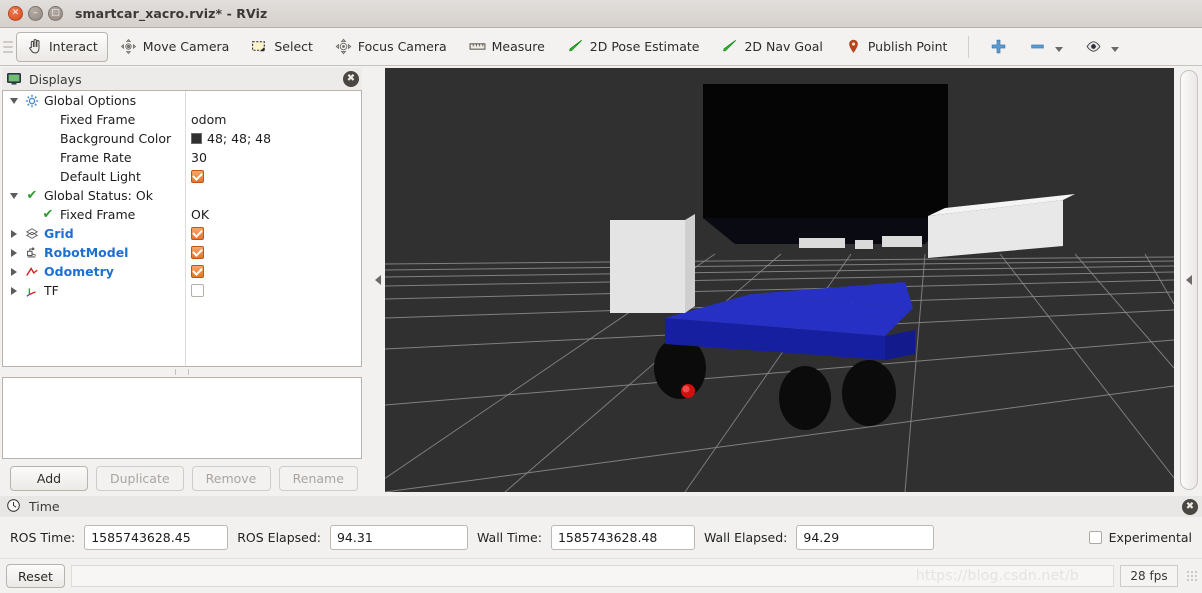  I want to click on tool-interact: Interact, so click(62, 46).